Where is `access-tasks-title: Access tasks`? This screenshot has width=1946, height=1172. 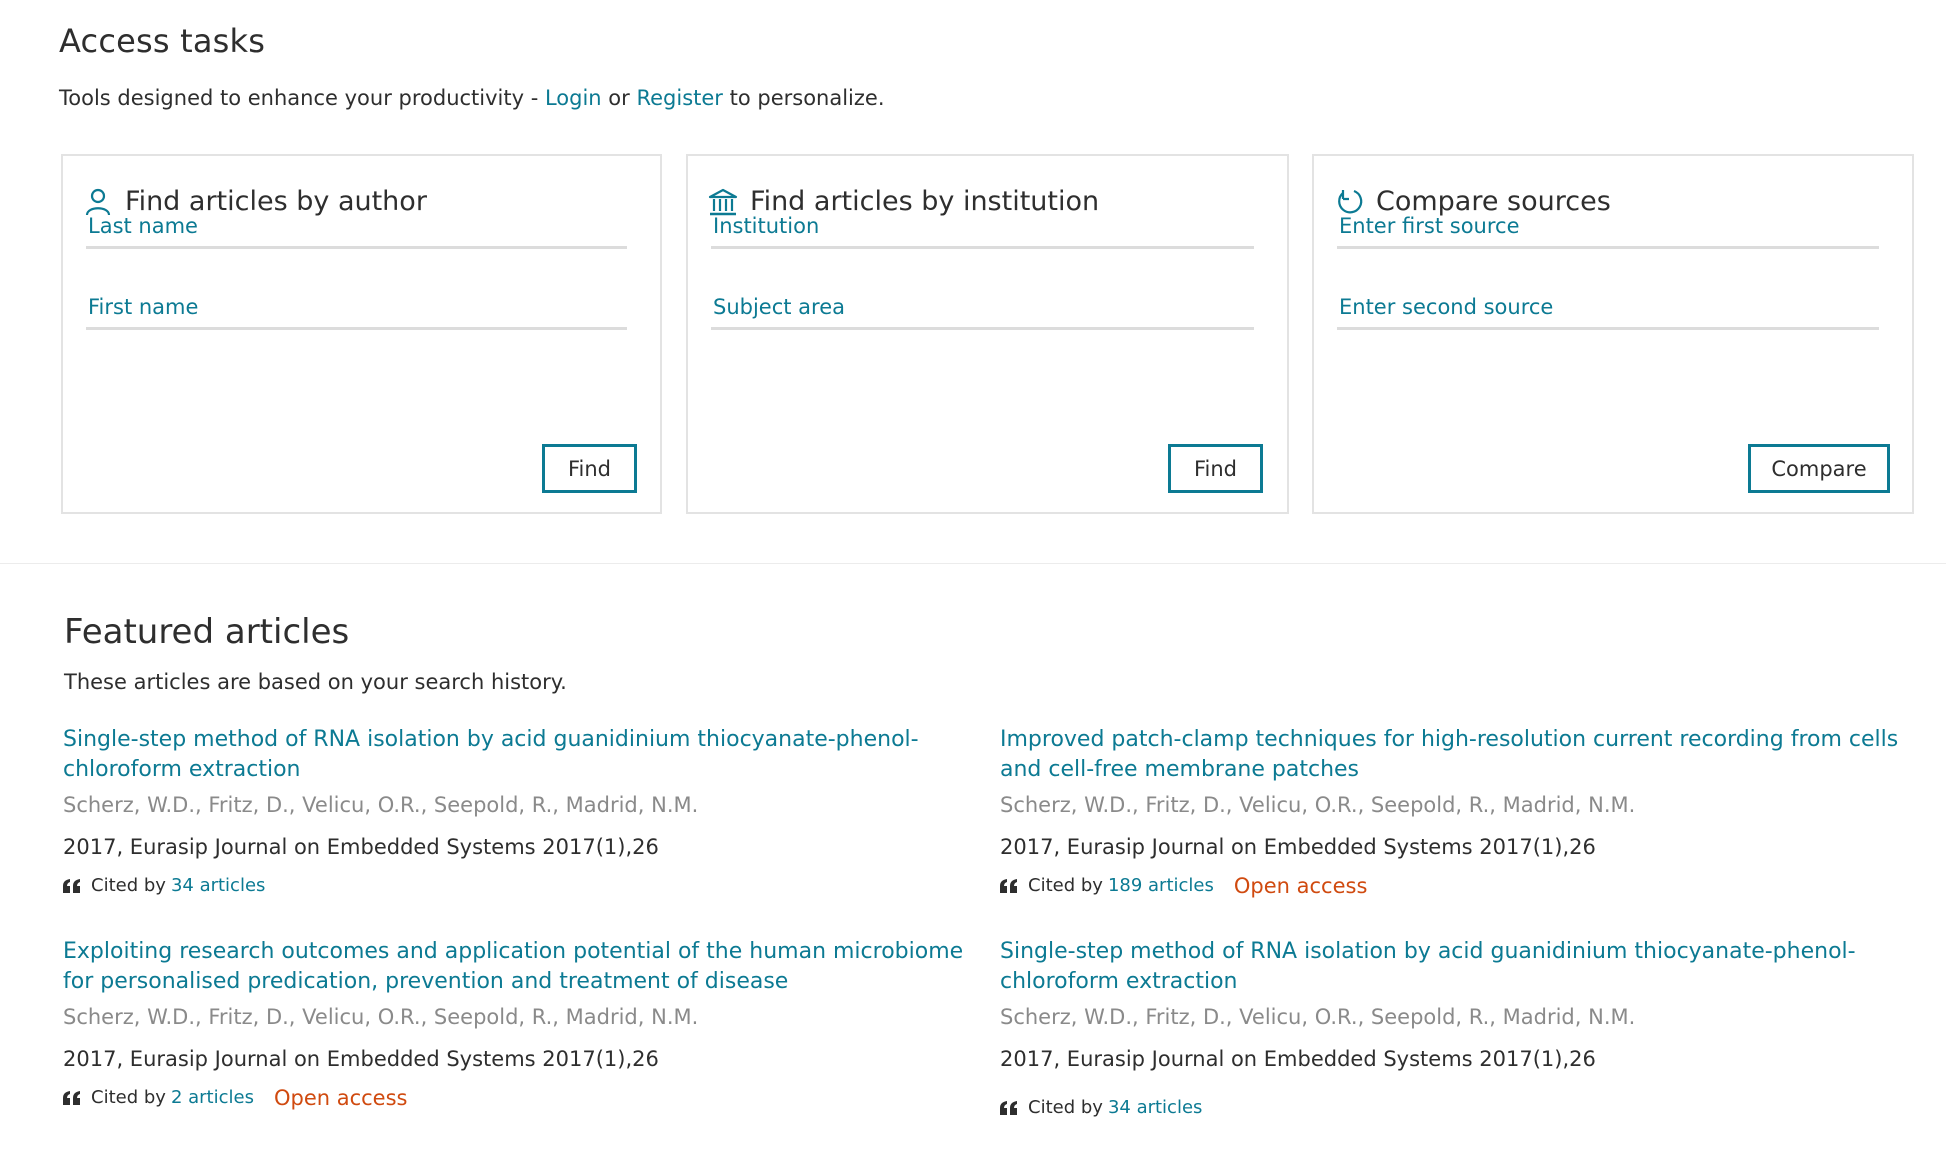
access-tasks-title: Access tasks is located at coordinates (162, 41).